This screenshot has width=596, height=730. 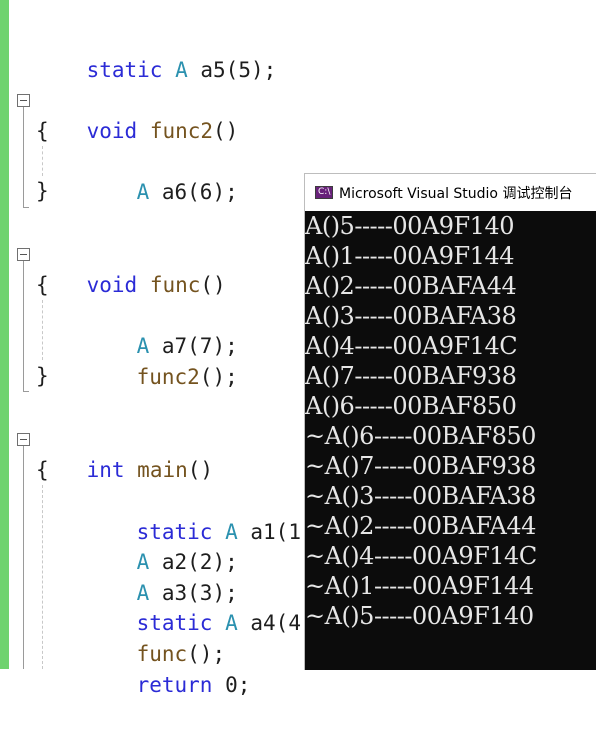 I want to click on code-text: a6(6);, so click(x=193, y=192).